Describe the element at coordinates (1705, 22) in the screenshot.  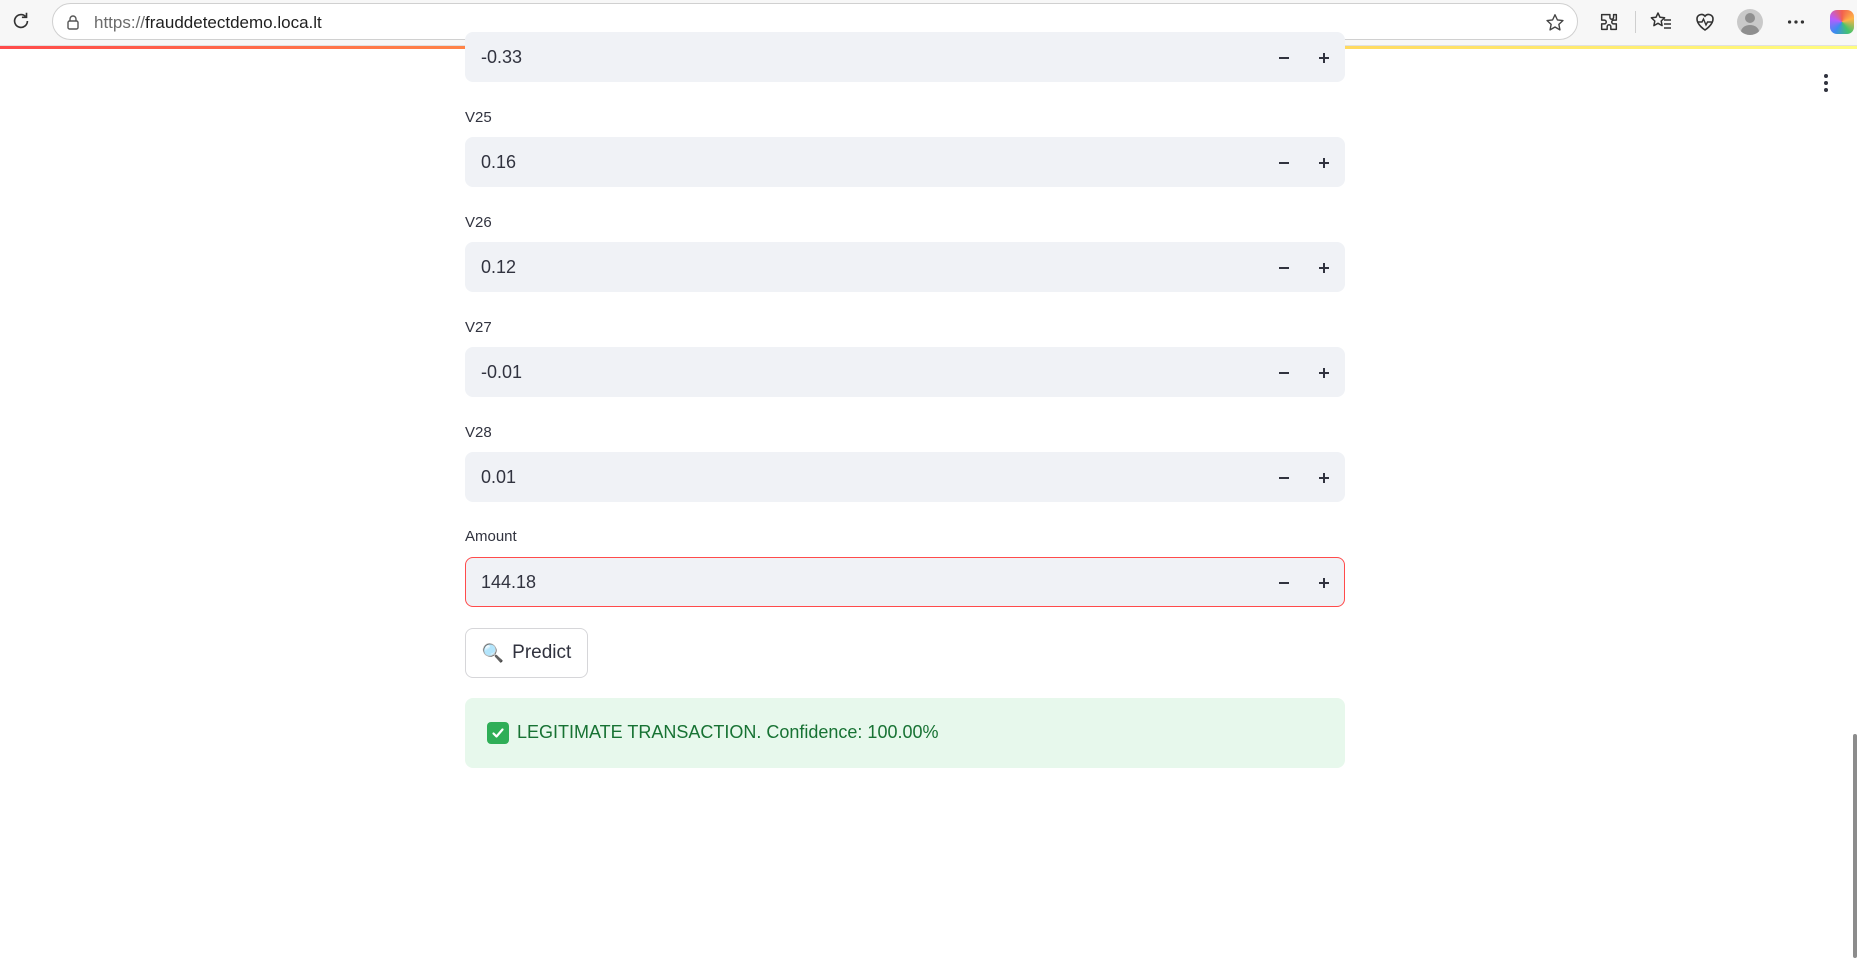
I see `health-icon` at that location.